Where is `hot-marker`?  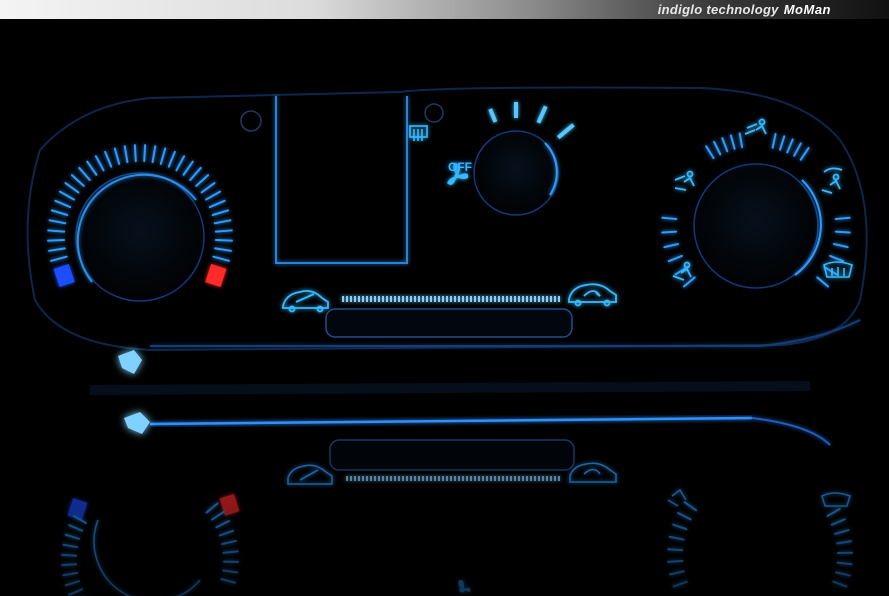
hot-marker is located at coordinates (216, 275).